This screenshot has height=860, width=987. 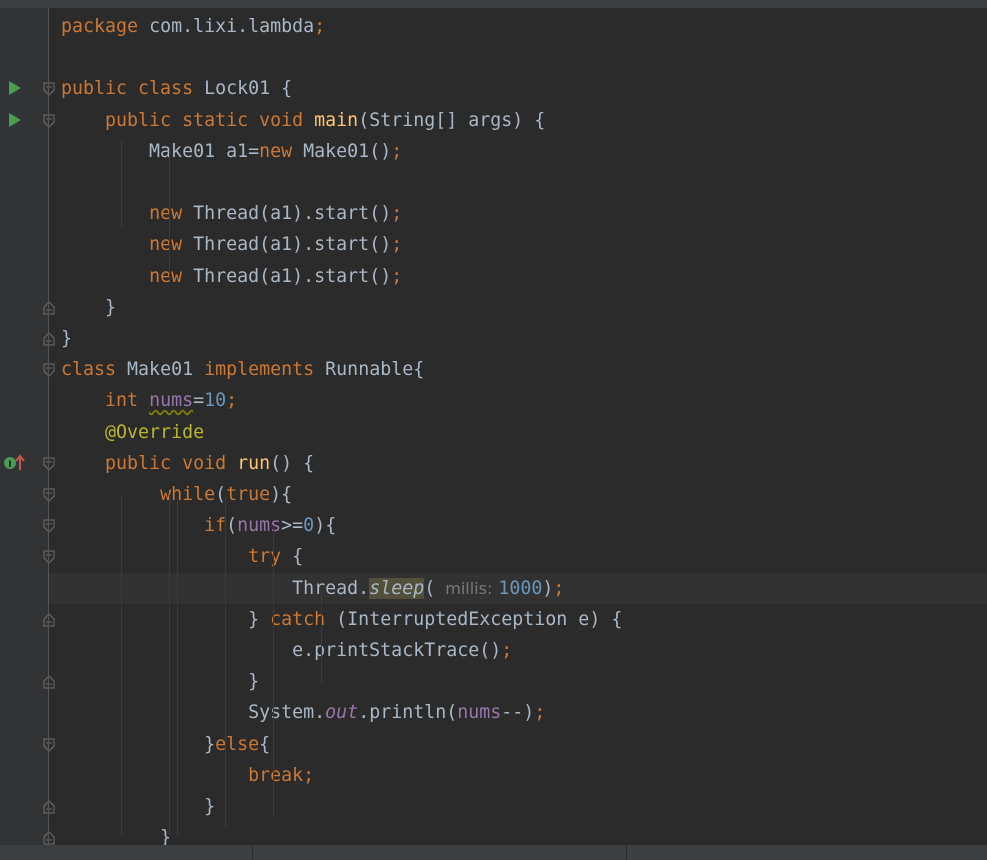 I want to click on code-line: } catch (InterruptedException e) {, so click(x=518, y=619).